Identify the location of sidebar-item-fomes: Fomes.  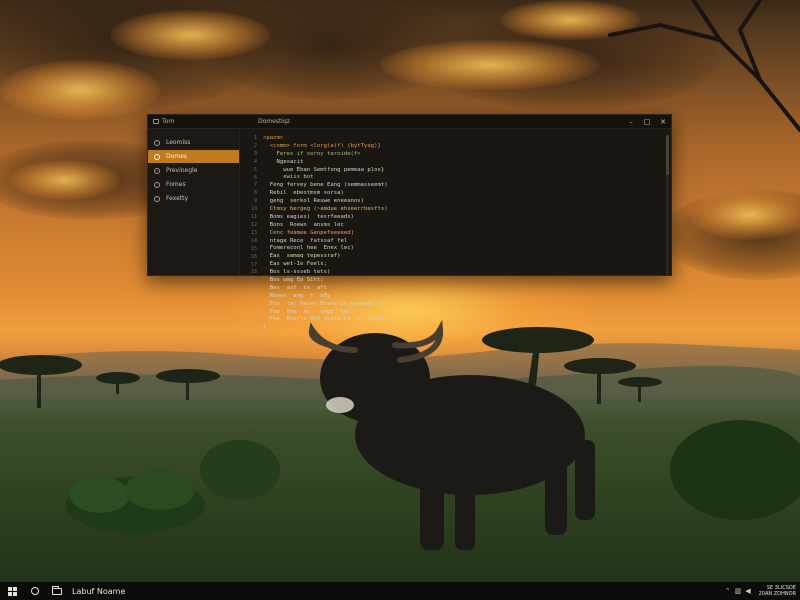
(193, 184).